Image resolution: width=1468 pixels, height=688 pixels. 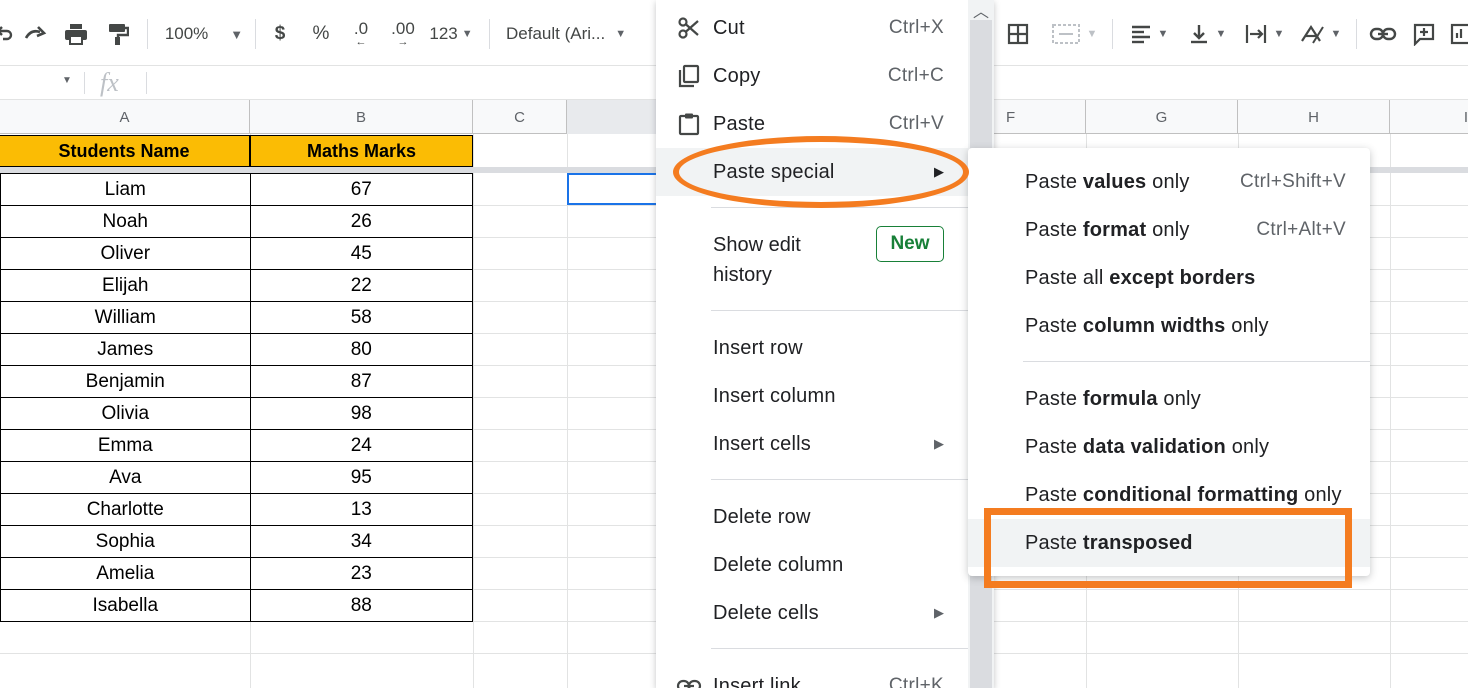 I want to click on currency-format-button: $, so click(x=280, y=34).